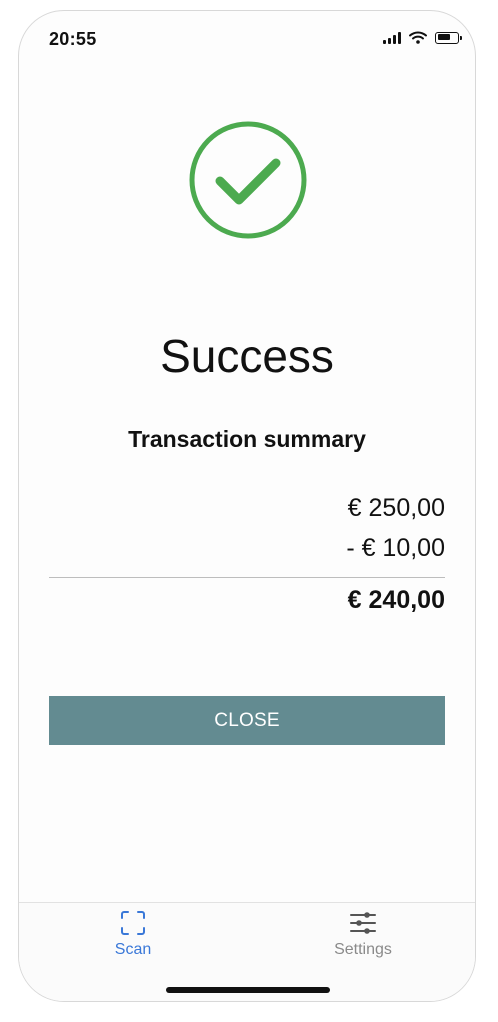 The width and height of the screenshot is (498, 1022). What do you see at coordinates (392, 37) in the screenshot?
I see `cellular-signal-icon` at bounding box center [392, 37].